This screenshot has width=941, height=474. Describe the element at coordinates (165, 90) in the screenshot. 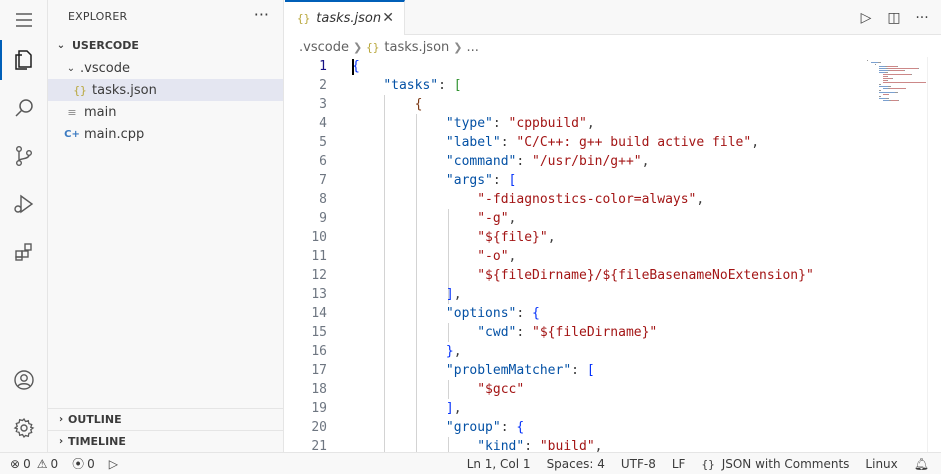

I see `tree-item-tasks-json: {} tasks.json` at that location.